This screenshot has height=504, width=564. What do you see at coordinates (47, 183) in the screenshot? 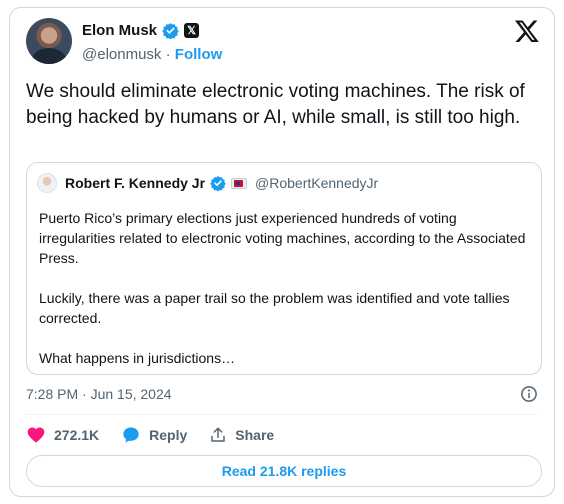
I see `quoted-author-avatar` at bounding box center [47, 183].